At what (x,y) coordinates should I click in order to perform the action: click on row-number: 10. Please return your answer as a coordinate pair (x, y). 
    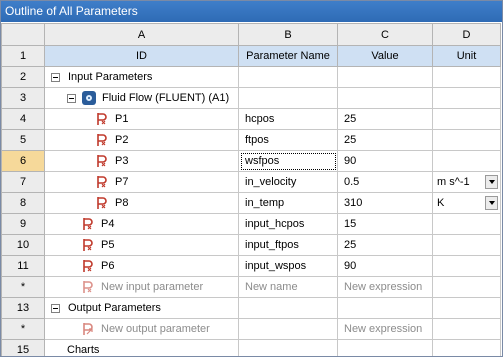
    Looking at the image, I should click on (23, 245).